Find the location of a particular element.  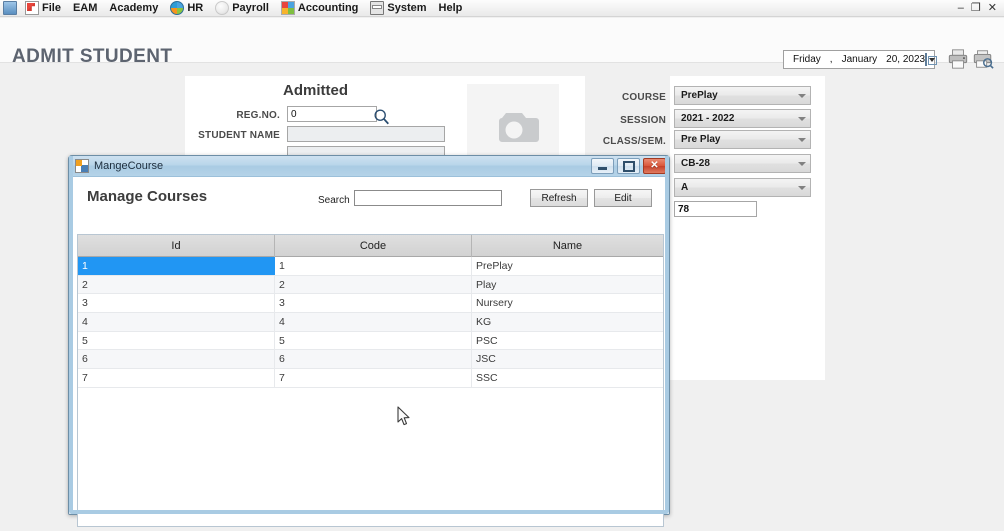

section-code-combo-value: CB-28 is located at coordinates (695, 163).